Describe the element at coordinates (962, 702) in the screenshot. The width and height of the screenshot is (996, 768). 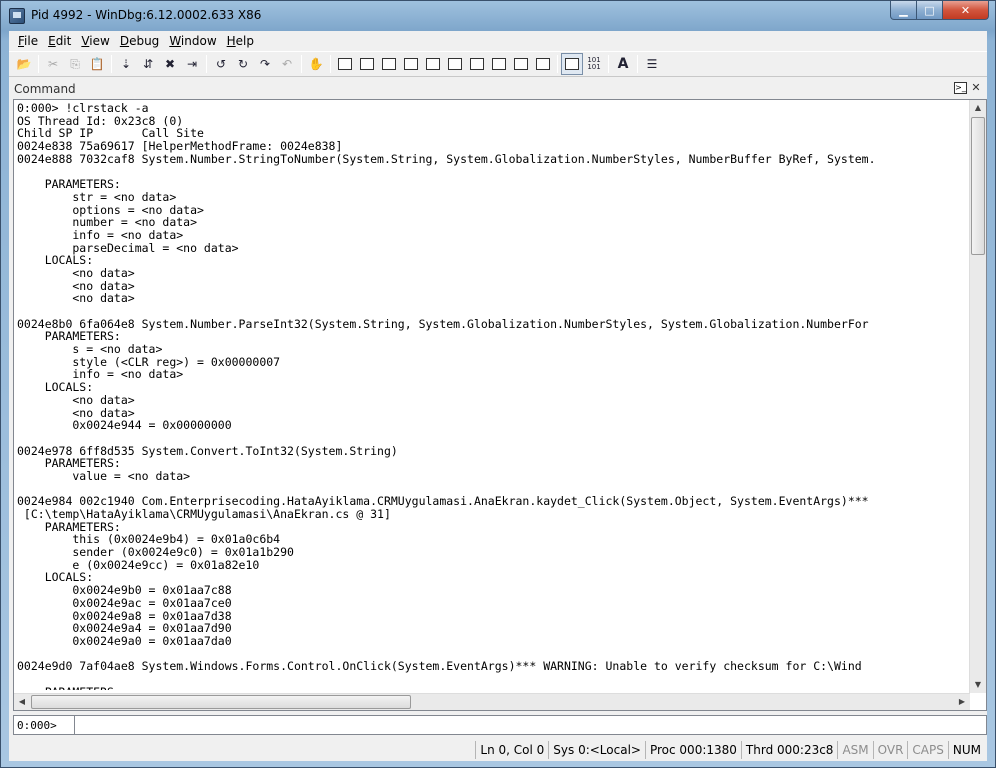
I see `scroll-right-icon: ▶` at that location.